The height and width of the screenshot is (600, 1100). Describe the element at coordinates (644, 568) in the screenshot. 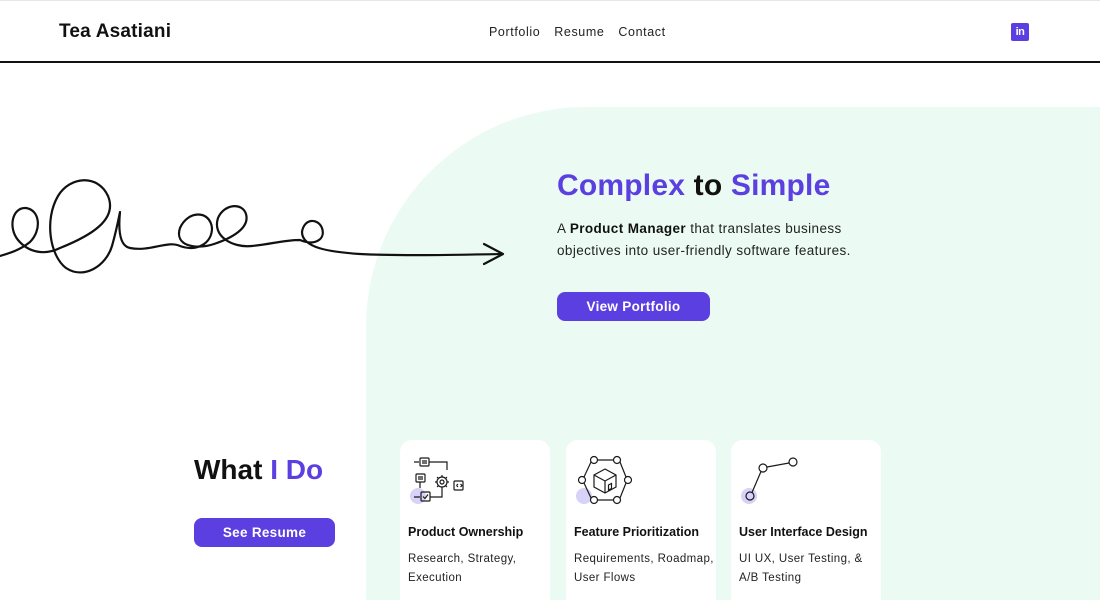

I see `card-description: Requirements, Roadmap, User Flows` at that location.